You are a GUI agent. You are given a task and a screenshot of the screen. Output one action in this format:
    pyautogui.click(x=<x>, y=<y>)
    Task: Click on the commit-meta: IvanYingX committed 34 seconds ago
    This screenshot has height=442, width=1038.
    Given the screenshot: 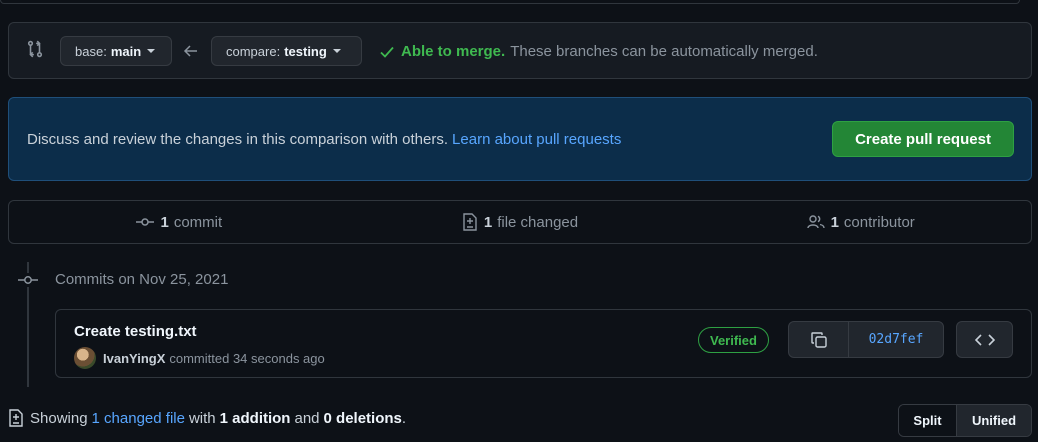 What is the action you would take?
    pyautogui.click(x=199, y=358)
    